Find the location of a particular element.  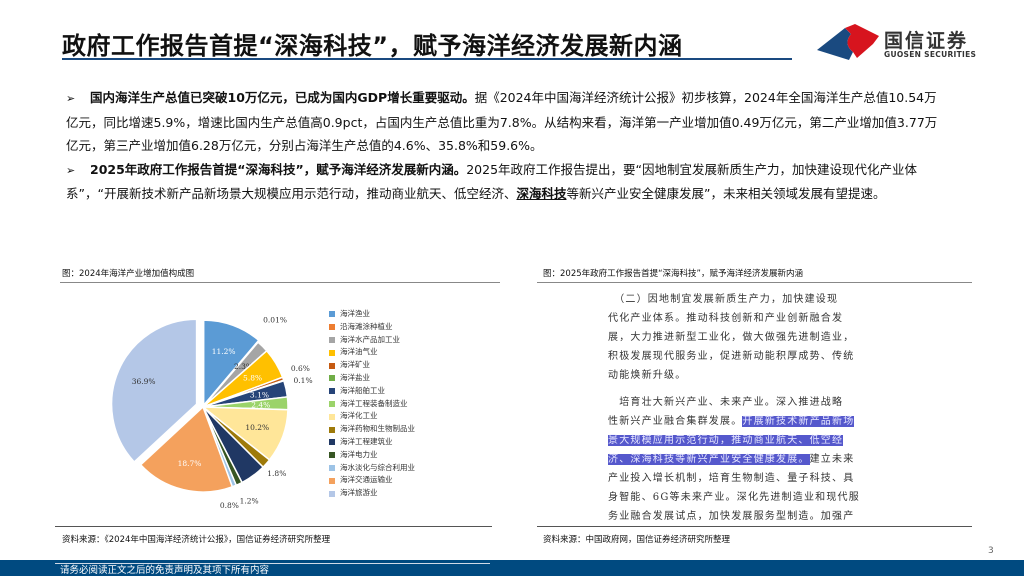

pie-data-label: 5.8% is located at coordinates (252, 377).